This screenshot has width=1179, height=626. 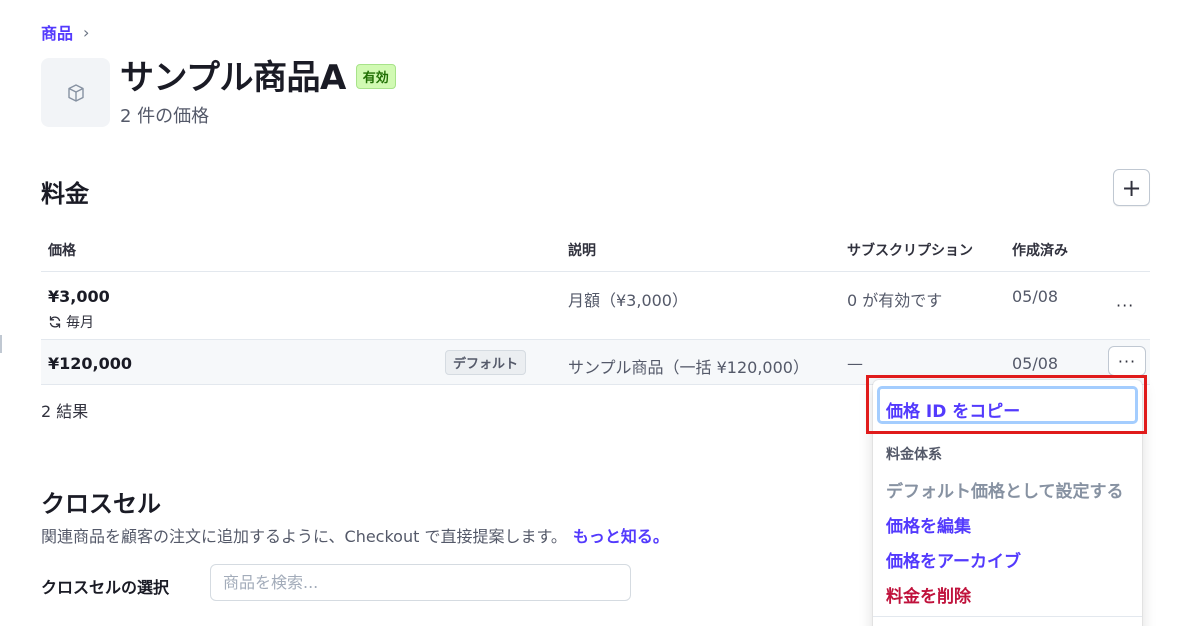 I want to click on table-header-divider, so click(x=595, y=271).